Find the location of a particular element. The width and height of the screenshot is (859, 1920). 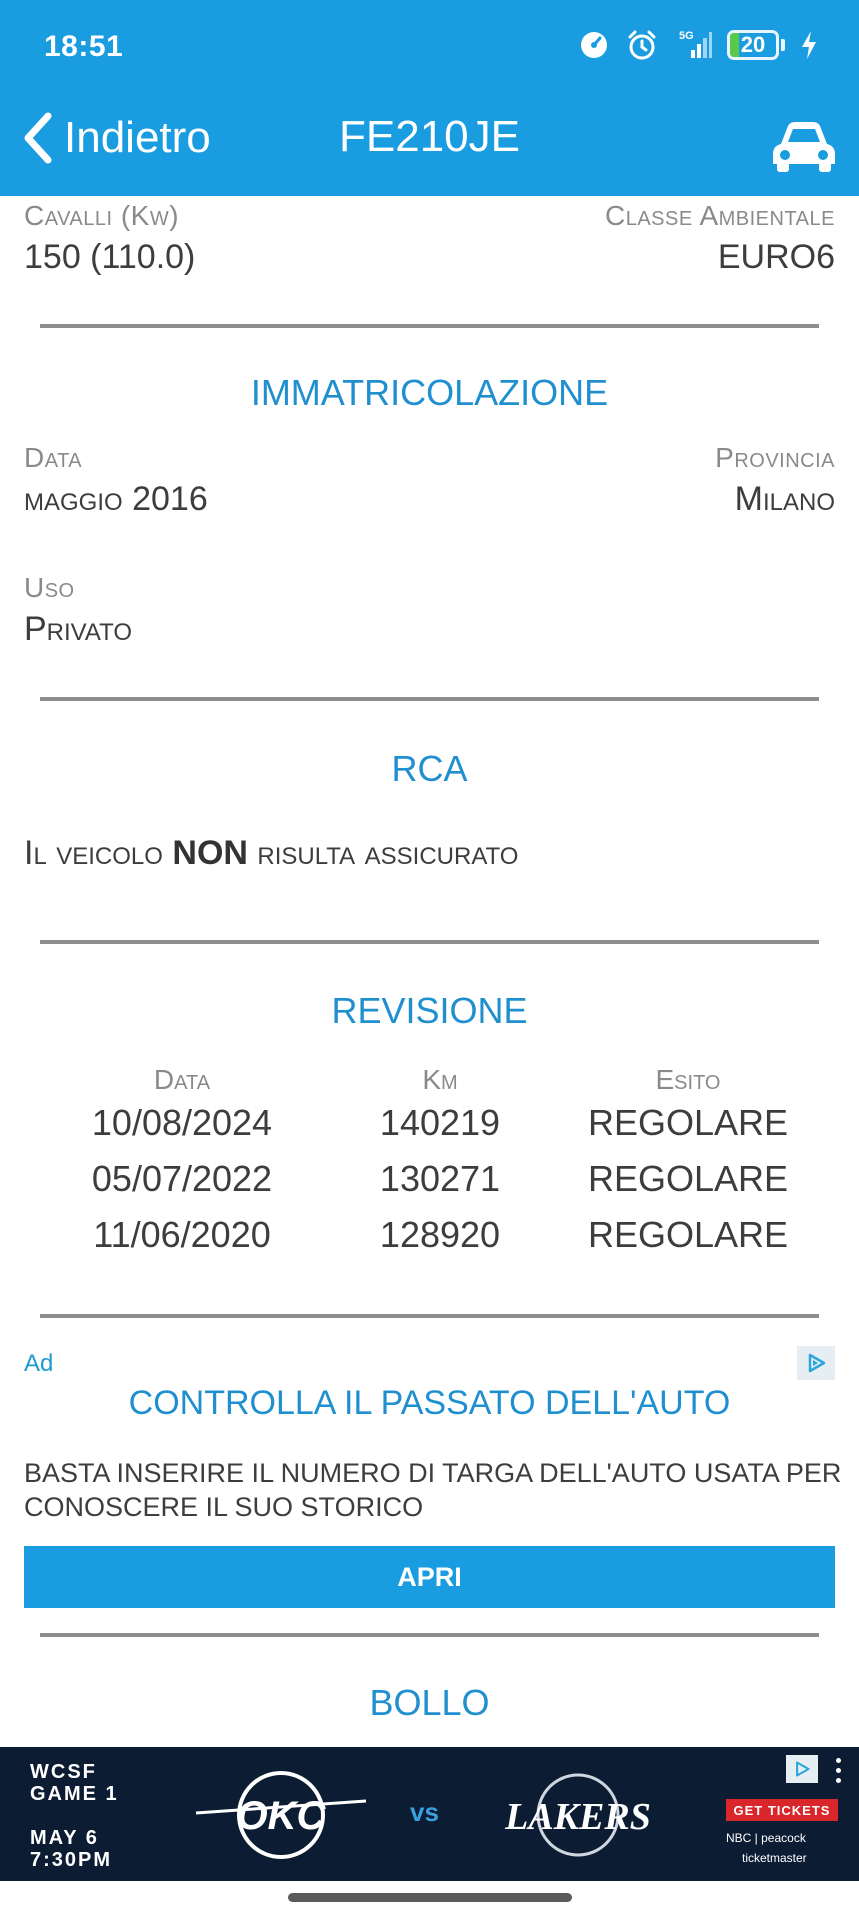

inspection-cell: 128920 is located at coordinates (440, 1234).